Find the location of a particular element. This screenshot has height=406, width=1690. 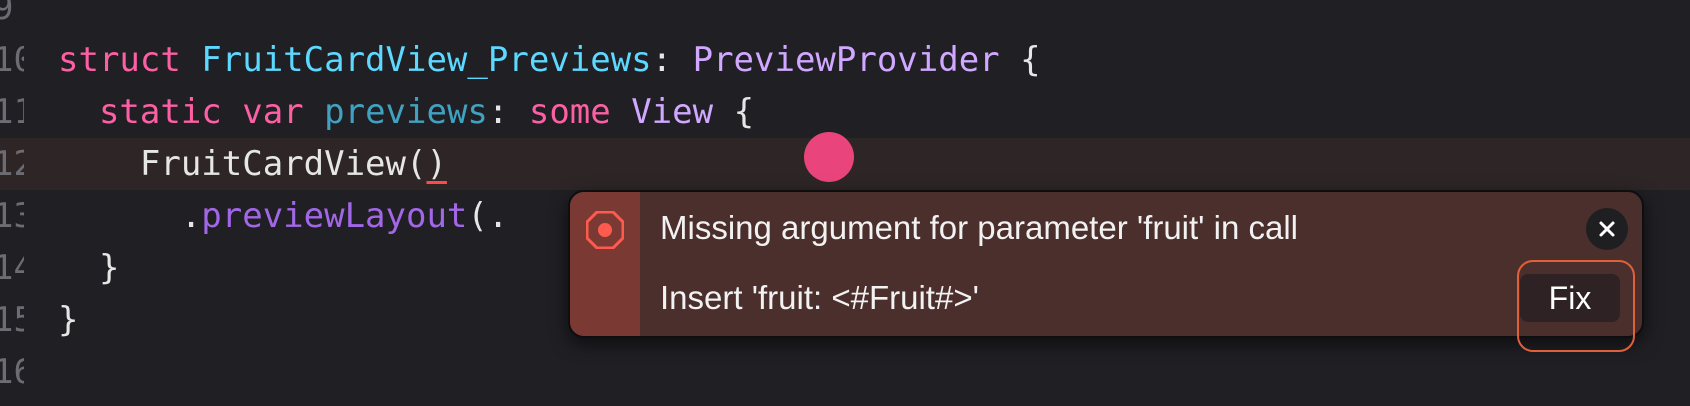

code-token: FruitCardView( is located at coordinates (242, 164).